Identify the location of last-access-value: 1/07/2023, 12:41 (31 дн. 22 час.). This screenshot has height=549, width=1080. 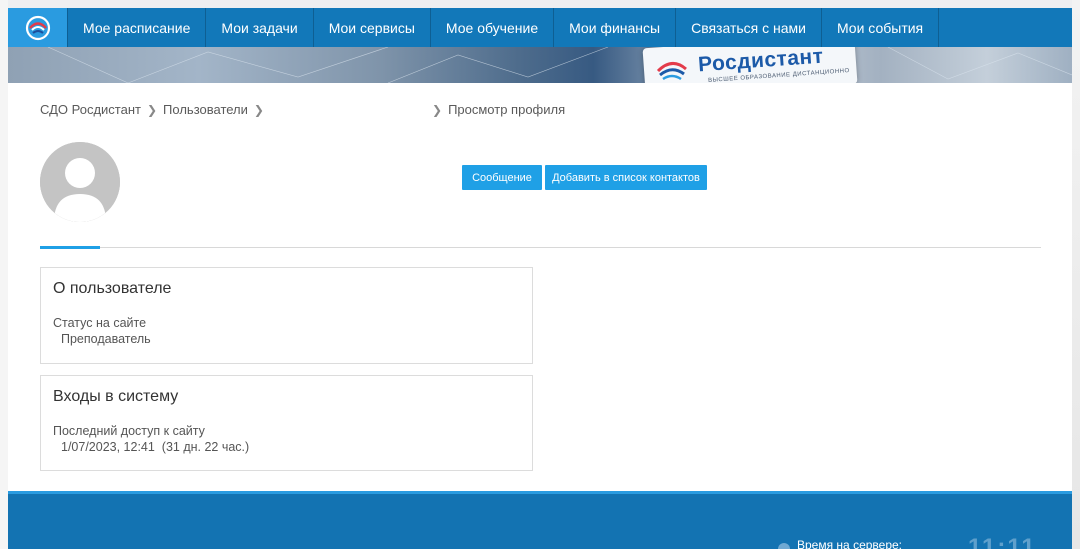
(155, 447).